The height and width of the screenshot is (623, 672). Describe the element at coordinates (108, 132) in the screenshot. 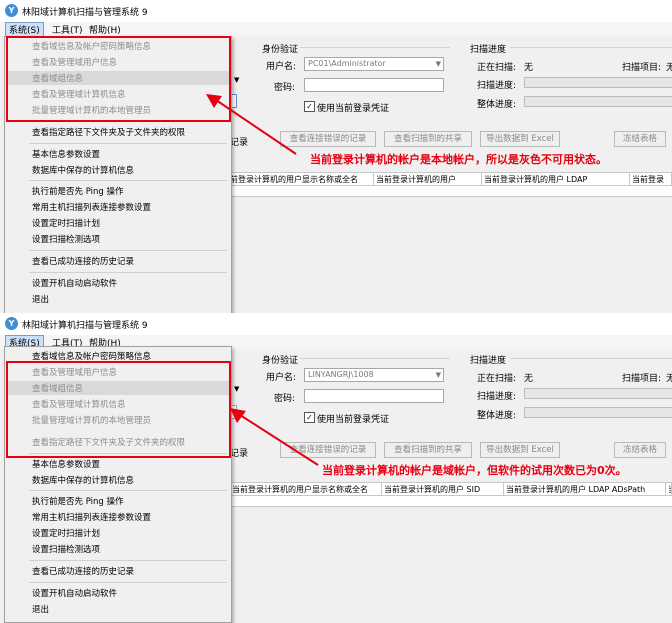

I see `menu-item-folder-permissions: 查看指定路径下文件夹及子文件夹的权限` at that location.